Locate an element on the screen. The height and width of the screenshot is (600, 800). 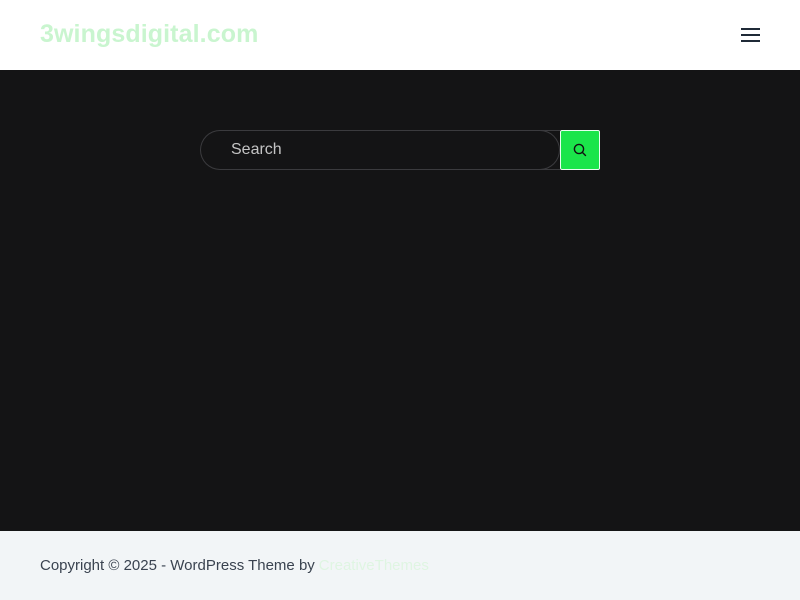
menu-toggle-button is located at coordinates (751, 35).